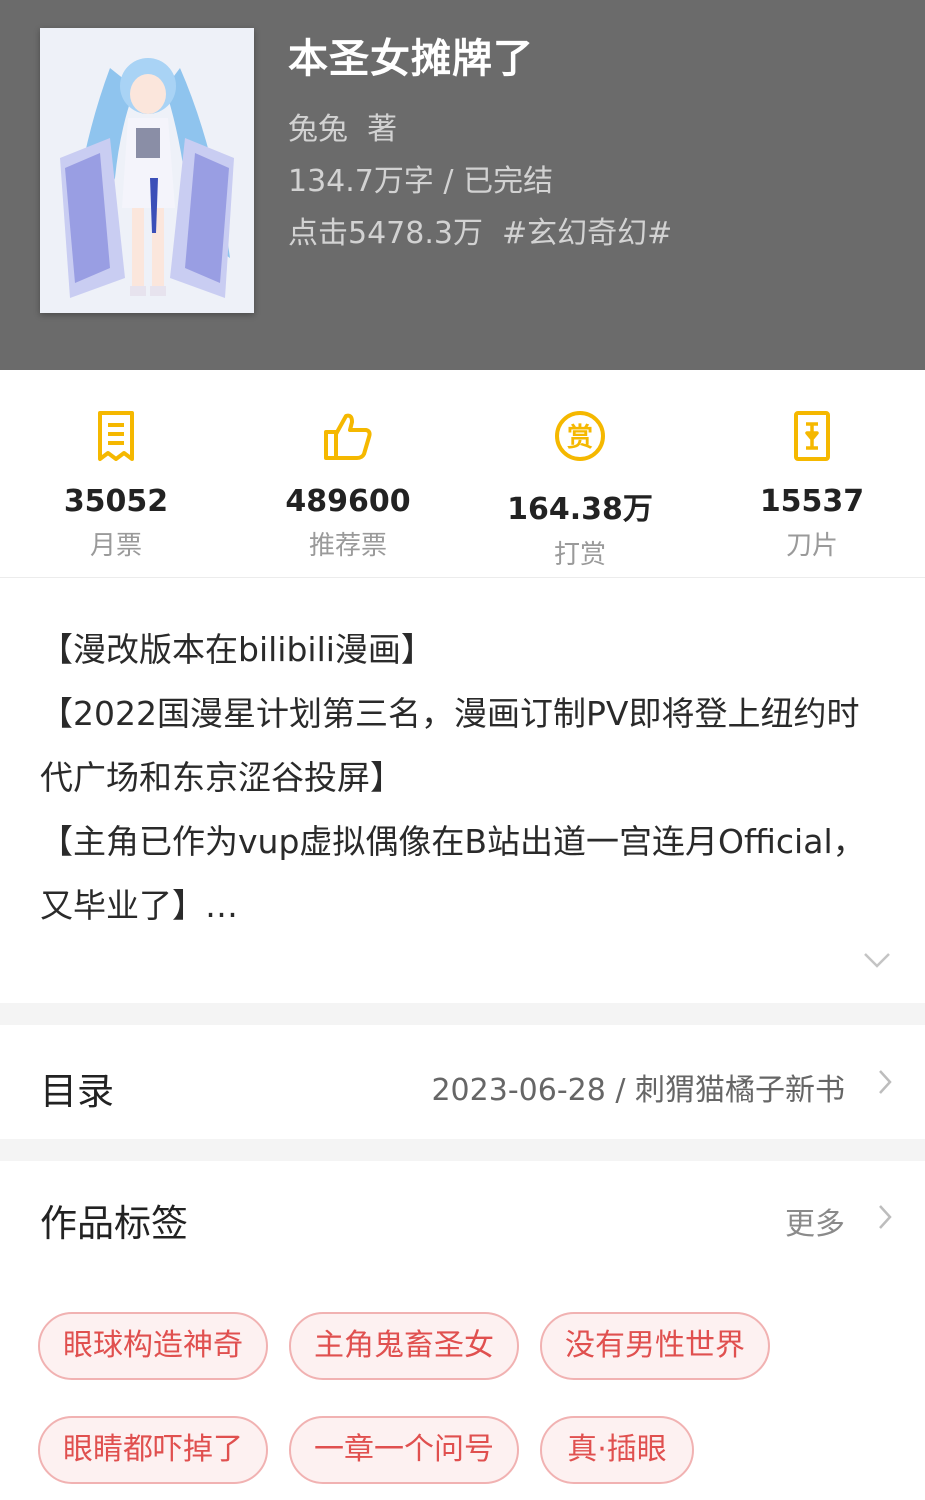 The height and width of the screenshot is (1500, 925). I want to click on tags-more-button: 更多, so click(815, 1221).